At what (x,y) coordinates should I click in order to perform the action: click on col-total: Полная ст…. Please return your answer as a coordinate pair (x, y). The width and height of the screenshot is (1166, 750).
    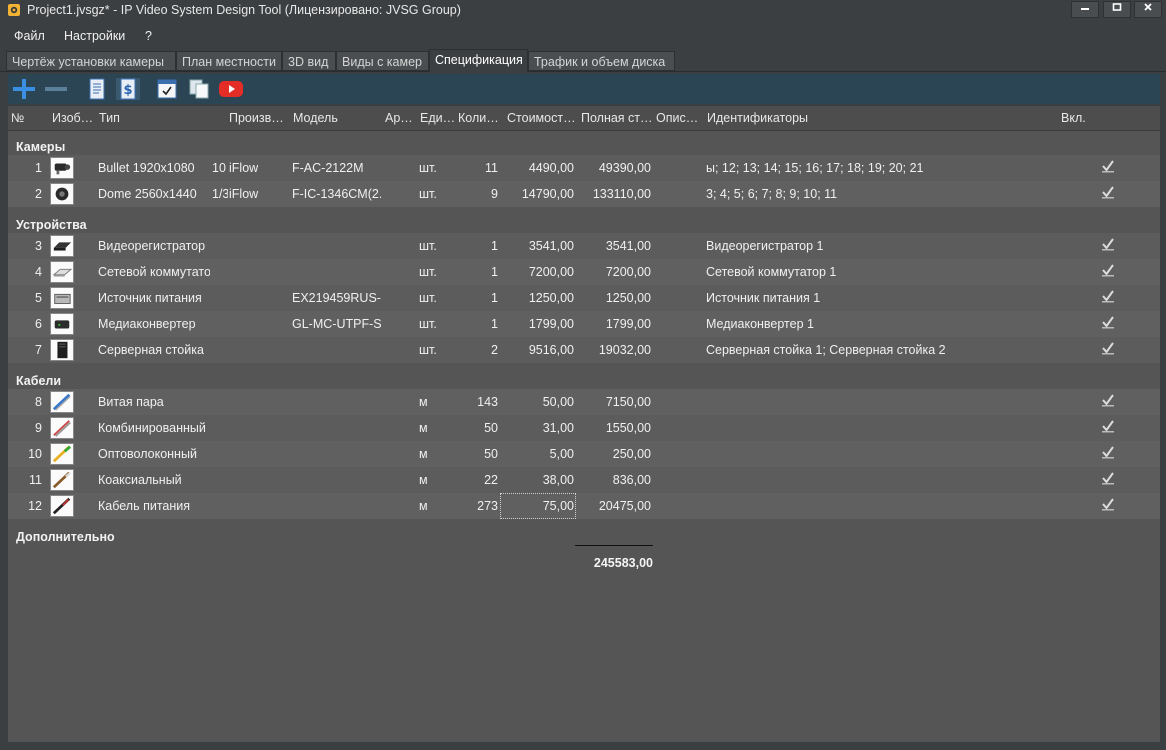
    Looking at the image, I should click on (618, 118).